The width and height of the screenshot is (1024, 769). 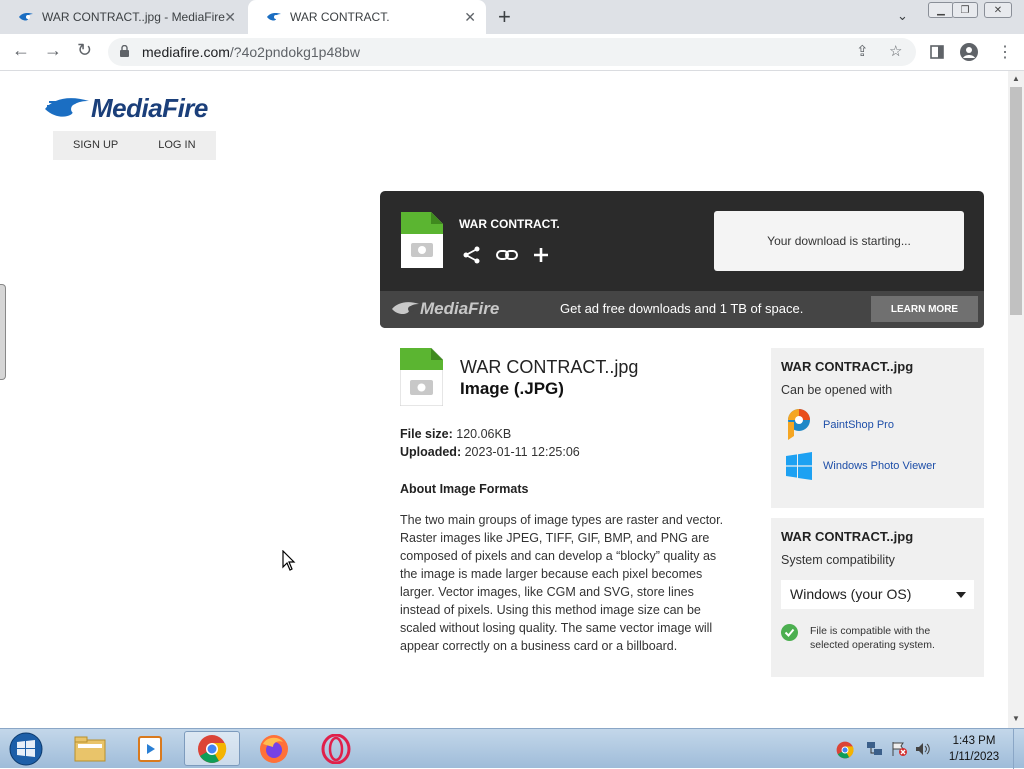 I want to click on file-size-row: File size: 120.06KB, so click(x=455, y=434).